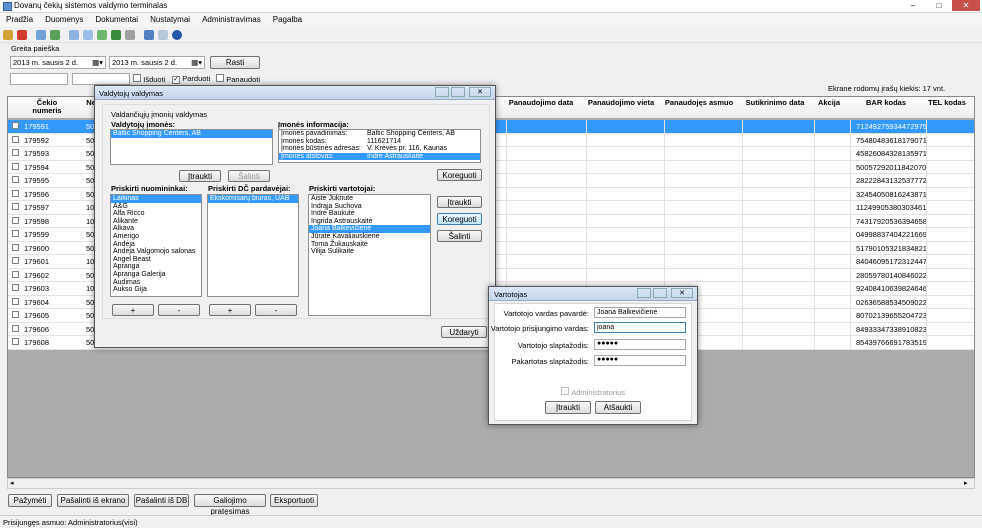 This screenshot has height=528, width=982. What do you see at coordinates (369, 222) in the screenshot?
I see `user-item: Ingrida Astrauskaitė` at bounding box center [369, 222].